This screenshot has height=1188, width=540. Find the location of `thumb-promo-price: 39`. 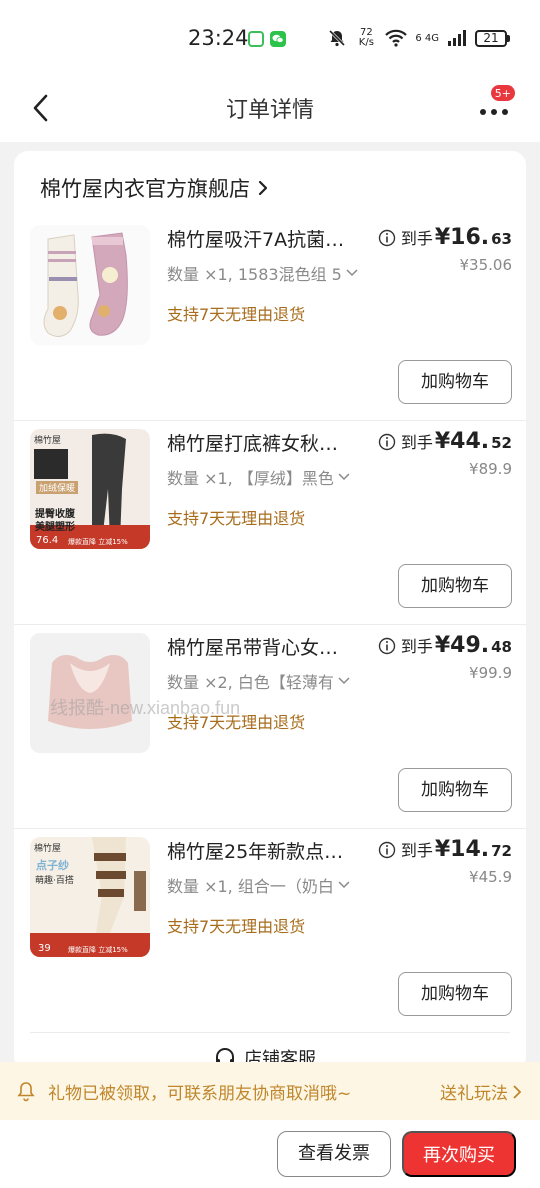

thumb-promo-price: 39 is located at coordinates (44, 948).